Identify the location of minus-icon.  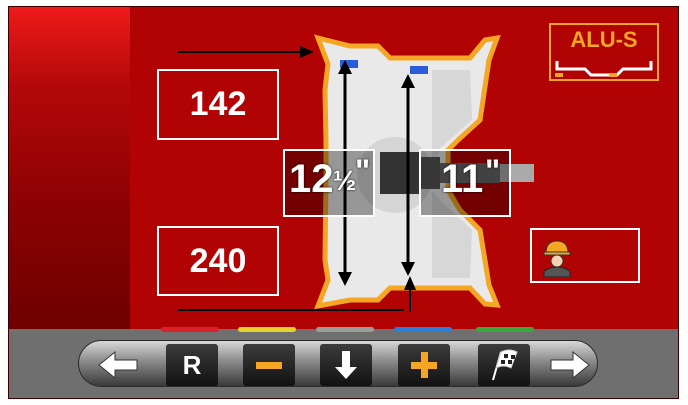
(269, 365).